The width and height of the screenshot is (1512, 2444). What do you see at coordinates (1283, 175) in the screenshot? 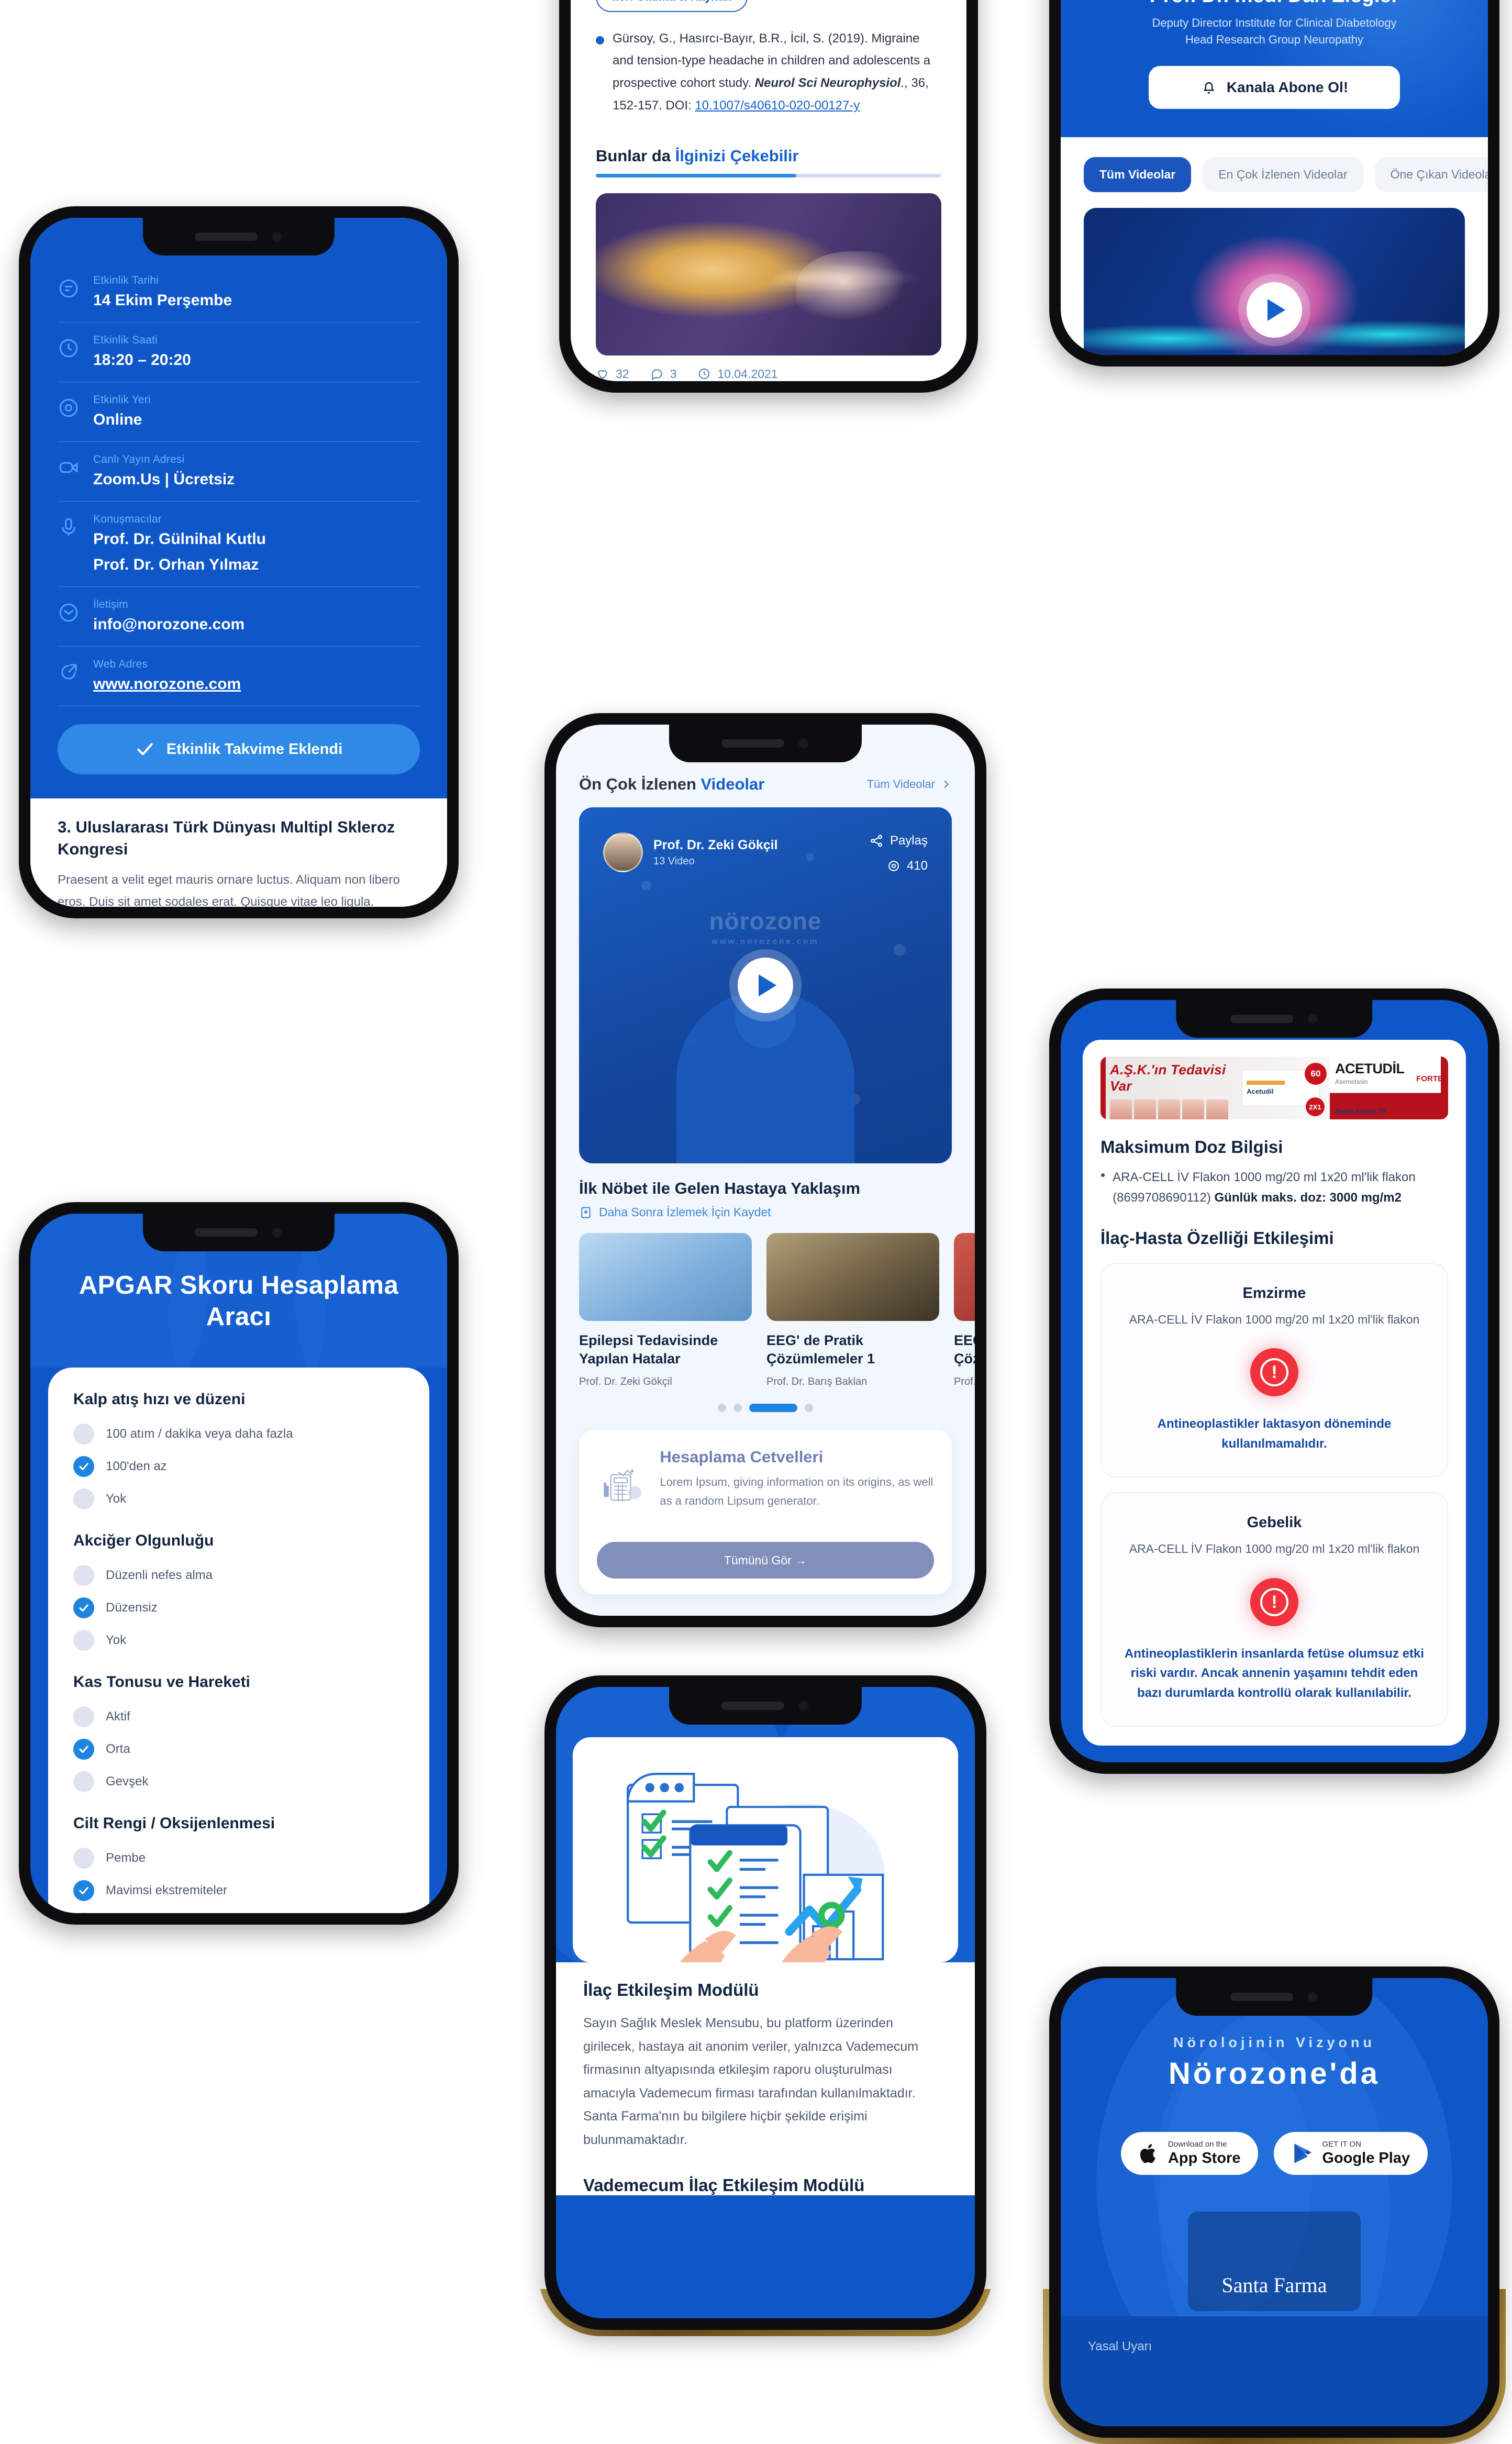
I see `tab-most-watched: En Çok İzlenen Videolar` at bounding box center [1283, 175].